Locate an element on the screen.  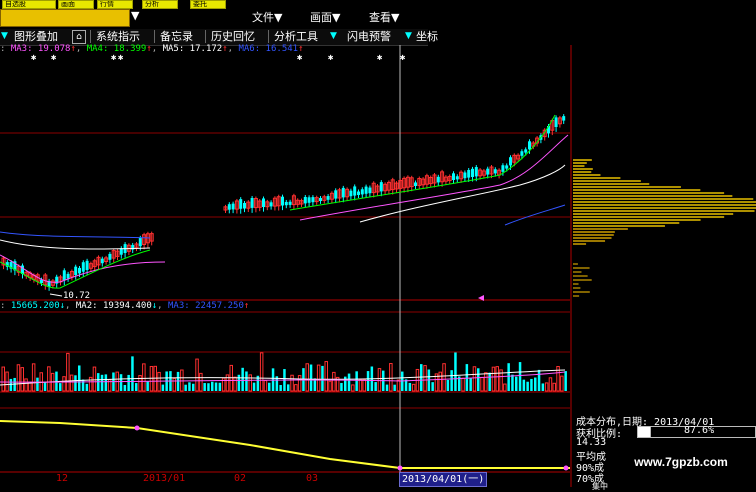
cursor-date-label: 2013/04/01(一) is located at coordinates (443, 479).